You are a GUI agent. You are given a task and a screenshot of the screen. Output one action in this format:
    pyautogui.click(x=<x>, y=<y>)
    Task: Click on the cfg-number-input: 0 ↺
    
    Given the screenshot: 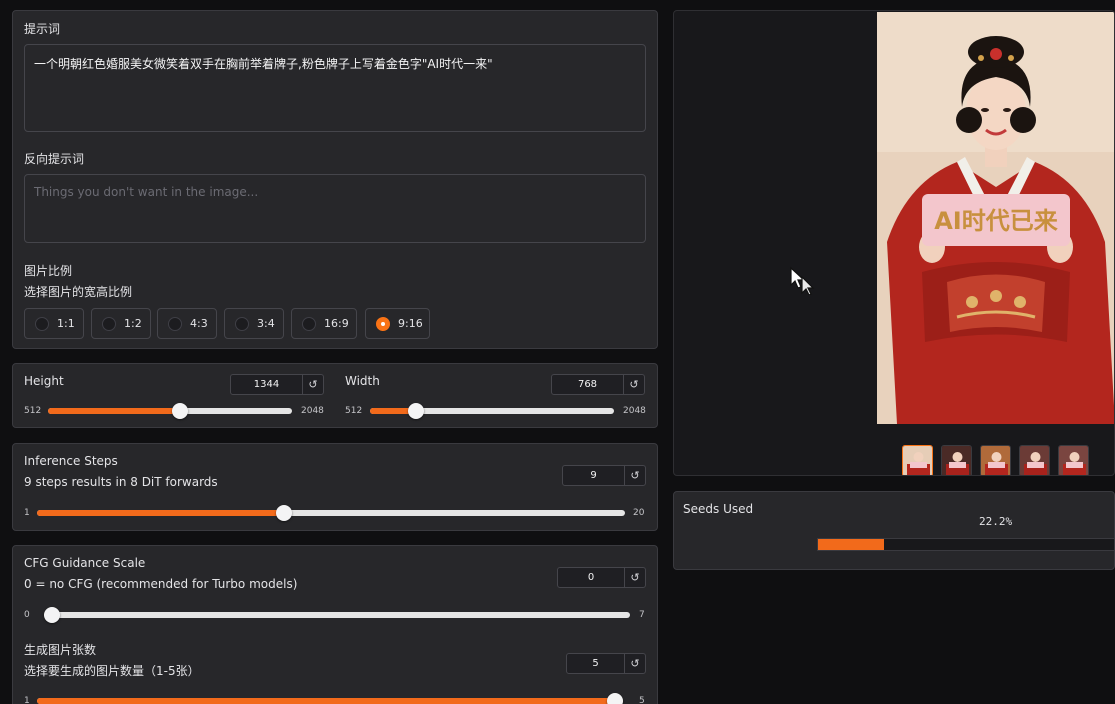 What is the action you would take?
    pyautogui.click(x=601, y=577)
    